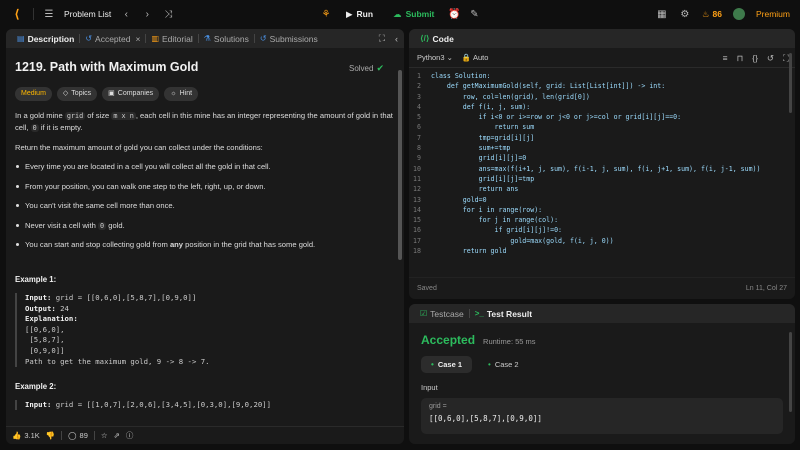 The image size is (800, 450). Describe the element at coordinates (419, 106) in the screenshot. I see `line-number: 4` at that location.